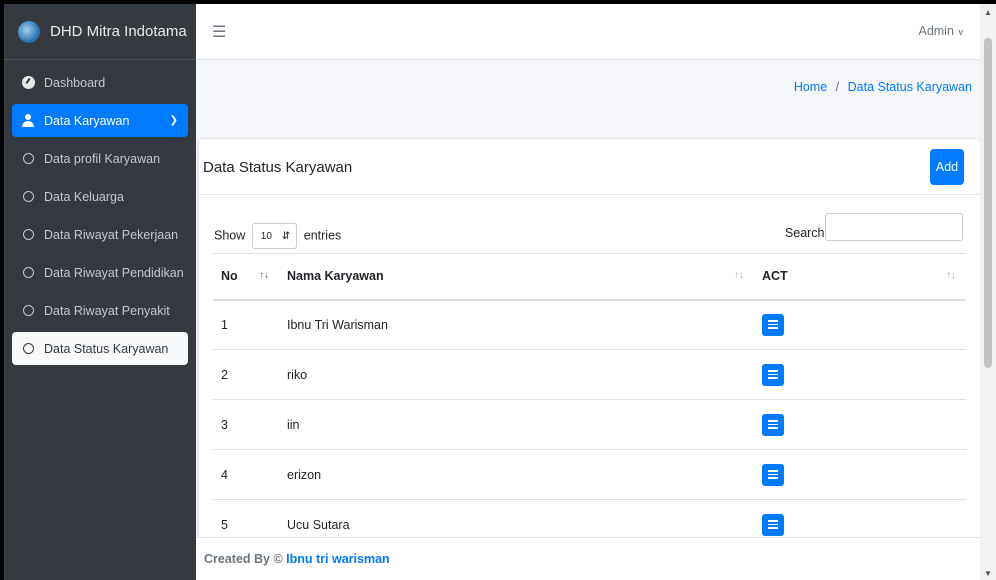 The width and height of the screenshot is (996, 580). I want to click on row-name: Ibnu Tri Warisman, so click(516, 324).